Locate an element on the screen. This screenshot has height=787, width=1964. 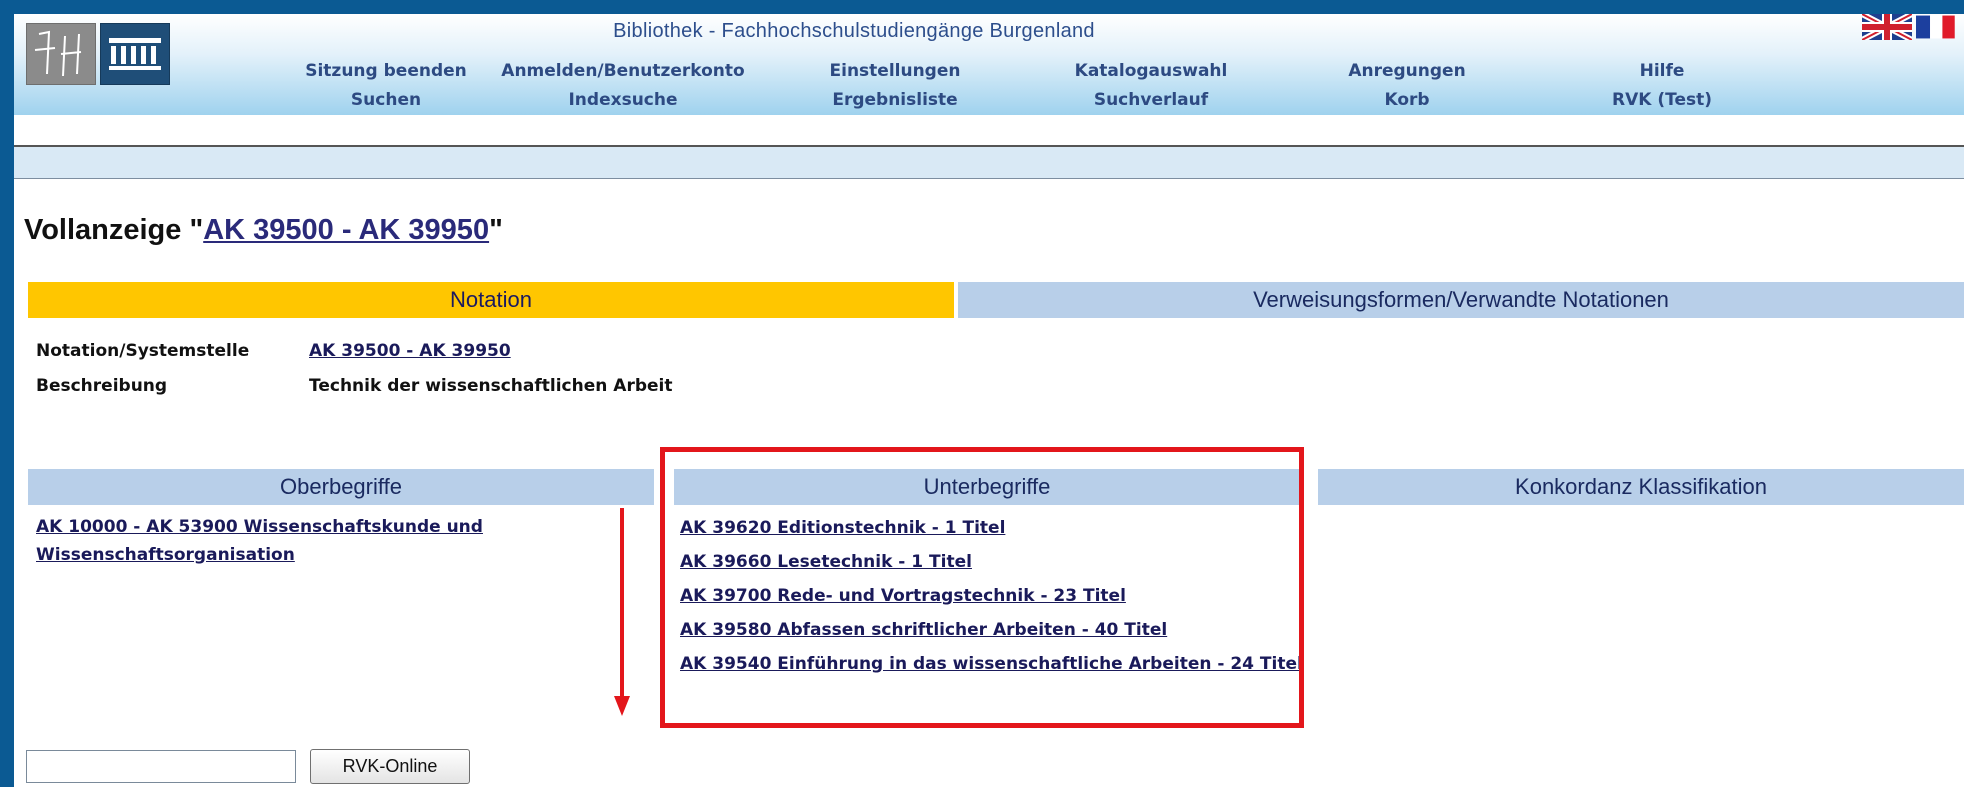
page-title: Vollanzeige "AK 39500 - AK 39950" is located at coordinates (263, 230).